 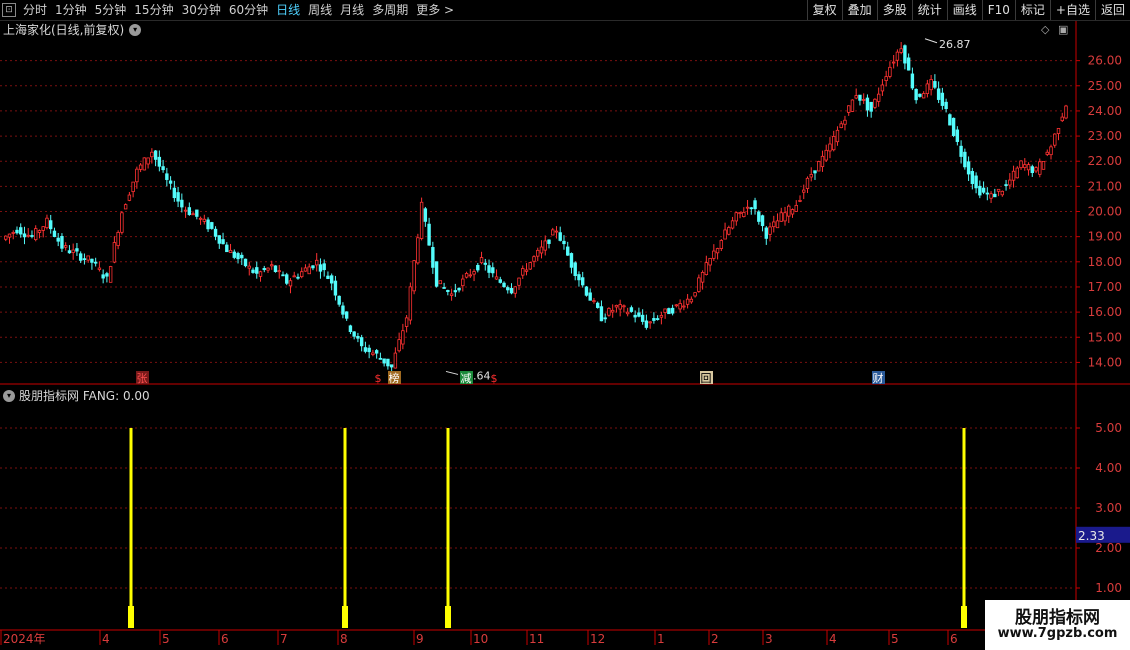 What do you see at coordinates (706, 378) in the screenshot?
I see `event-marker-label: 回` at bounding box center [706, 378].